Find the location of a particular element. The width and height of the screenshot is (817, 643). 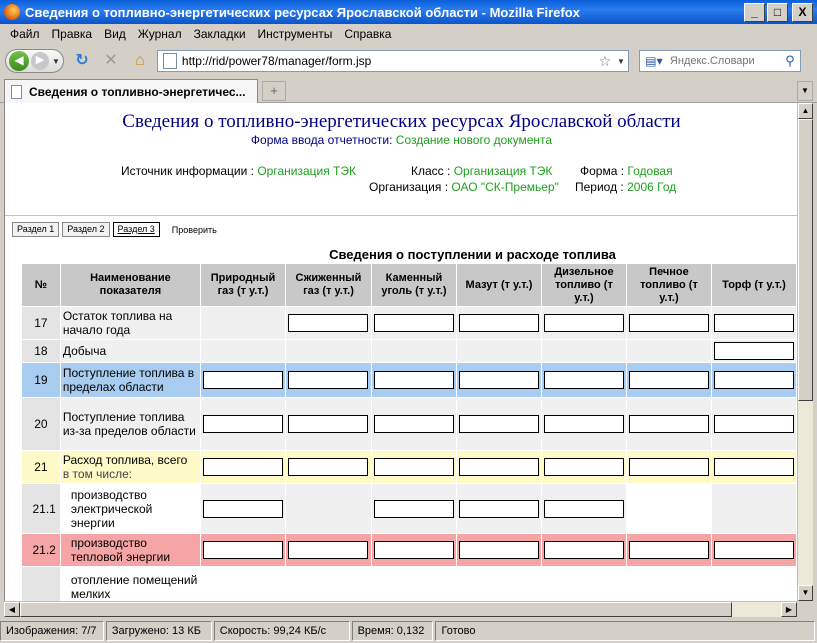

menu-bookmarks: Закладки is located at coordinates (220, 34).